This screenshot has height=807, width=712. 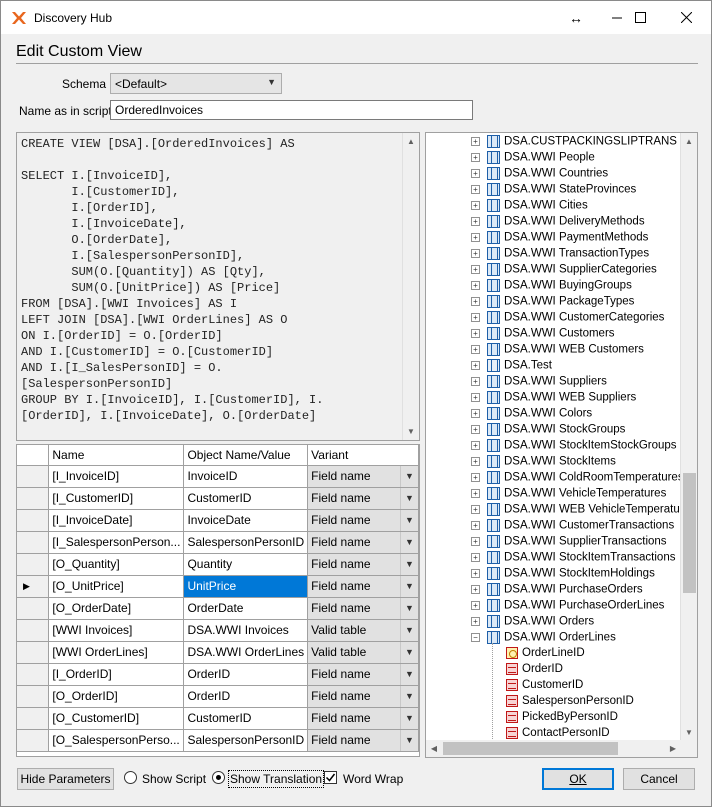 What do you see at coordinates (130, 777) in the screenshot?
I see `show-script-radio` at bounding box center [130, 777].